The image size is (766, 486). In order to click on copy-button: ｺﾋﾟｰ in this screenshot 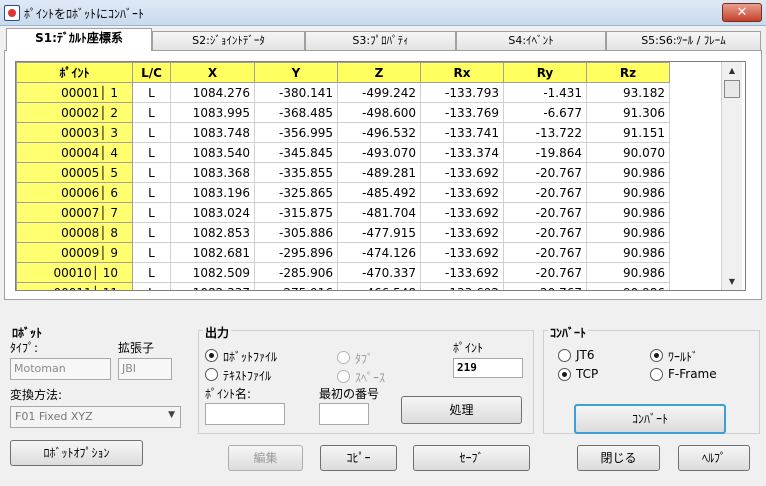, I will do `click(358, 458)`.